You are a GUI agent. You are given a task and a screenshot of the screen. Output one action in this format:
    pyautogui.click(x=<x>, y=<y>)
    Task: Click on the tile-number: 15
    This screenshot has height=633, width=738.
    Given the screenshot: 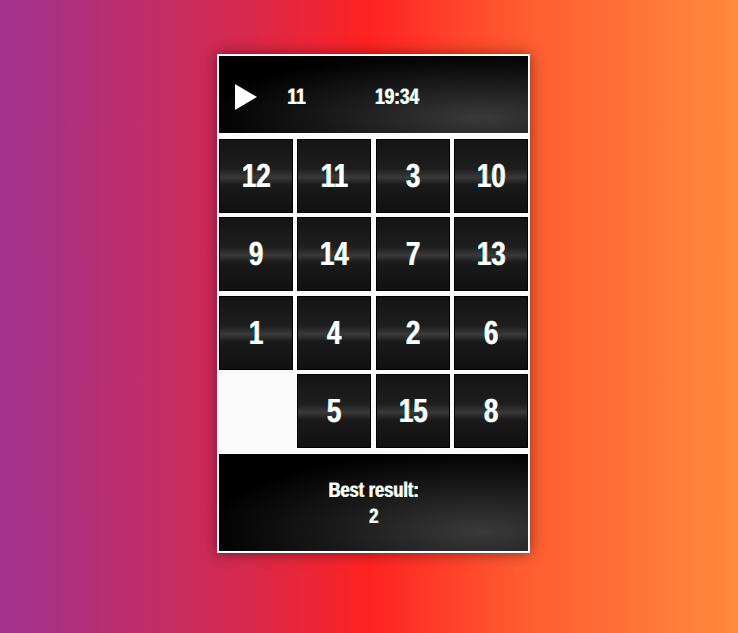 What is the action you would take?
    pyautogui.click(x=413, y=410)
    